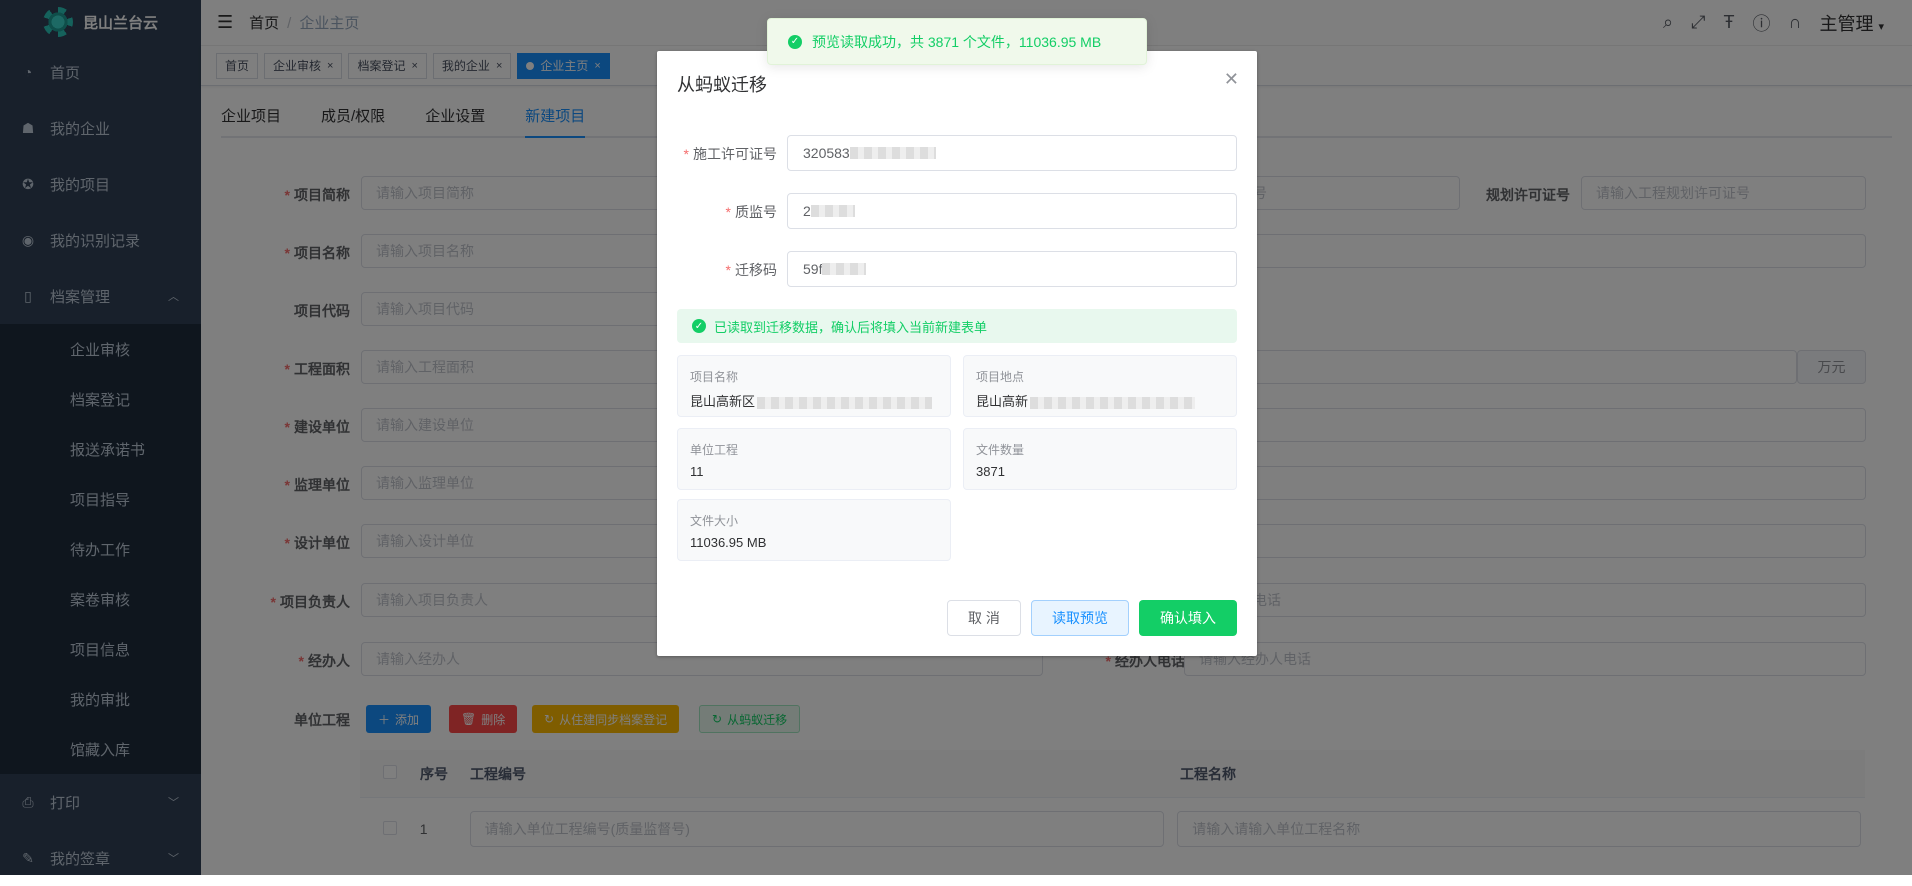  I want to click on quality-number-input: 2, so click(1012, 211).